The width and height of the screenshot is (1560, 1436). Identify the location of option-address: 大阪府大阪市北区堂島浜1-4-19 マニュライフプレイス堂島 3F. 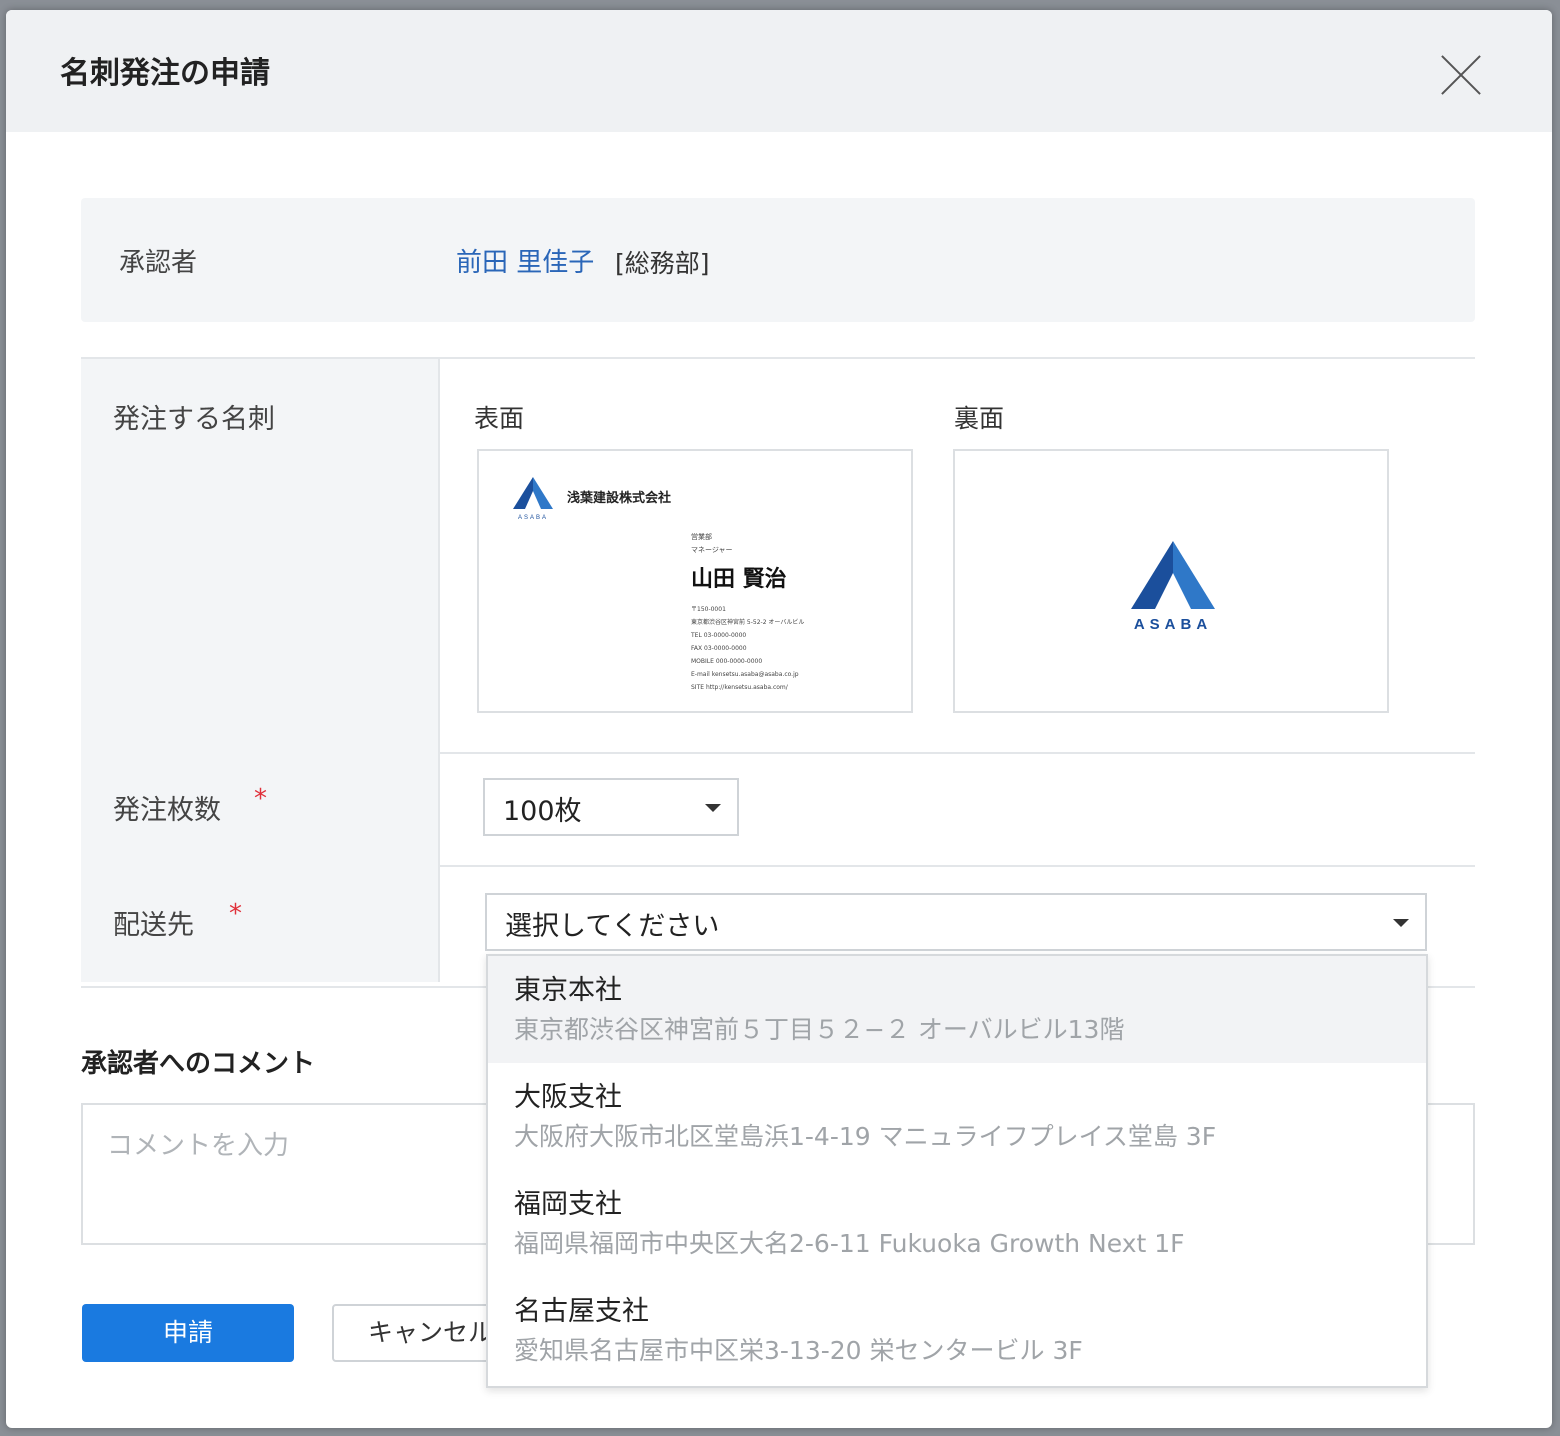
(865, 1136).